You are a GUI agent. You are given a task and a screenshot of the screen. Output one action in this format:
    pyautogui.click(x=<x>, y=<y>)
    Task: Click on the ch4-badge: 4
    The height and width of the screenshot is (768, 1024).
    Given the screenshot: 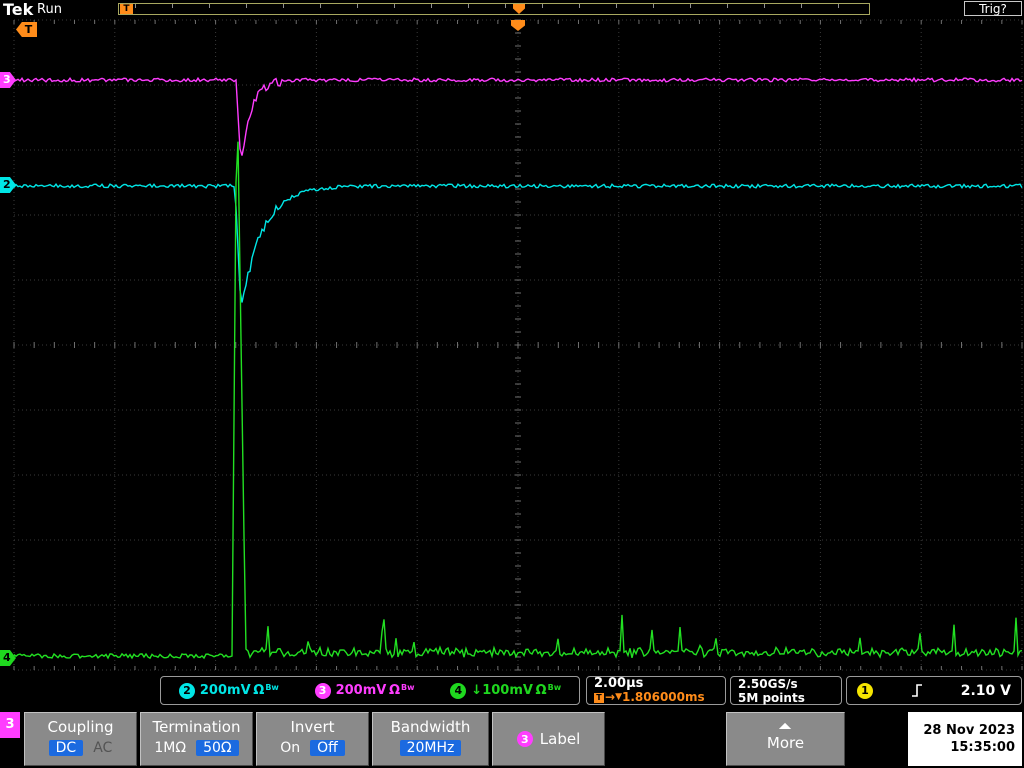 What is the action you would take?
    pyautogui.click(x=458, y=690)
    